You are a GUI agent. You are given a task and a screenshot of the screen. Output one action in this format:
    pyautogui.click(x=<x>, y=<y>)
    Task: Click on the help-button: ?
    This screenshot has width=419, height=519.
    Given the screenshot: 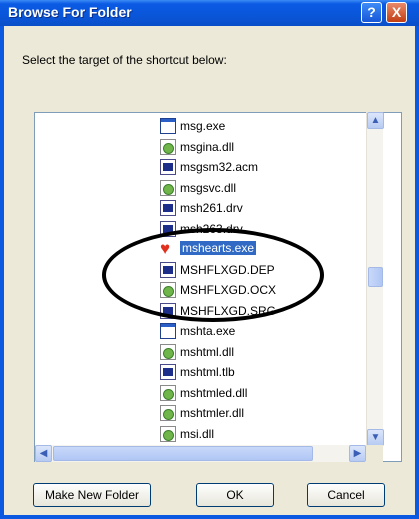 What is the action you would take?
    pyautogui.click(x=371, y=12)
    